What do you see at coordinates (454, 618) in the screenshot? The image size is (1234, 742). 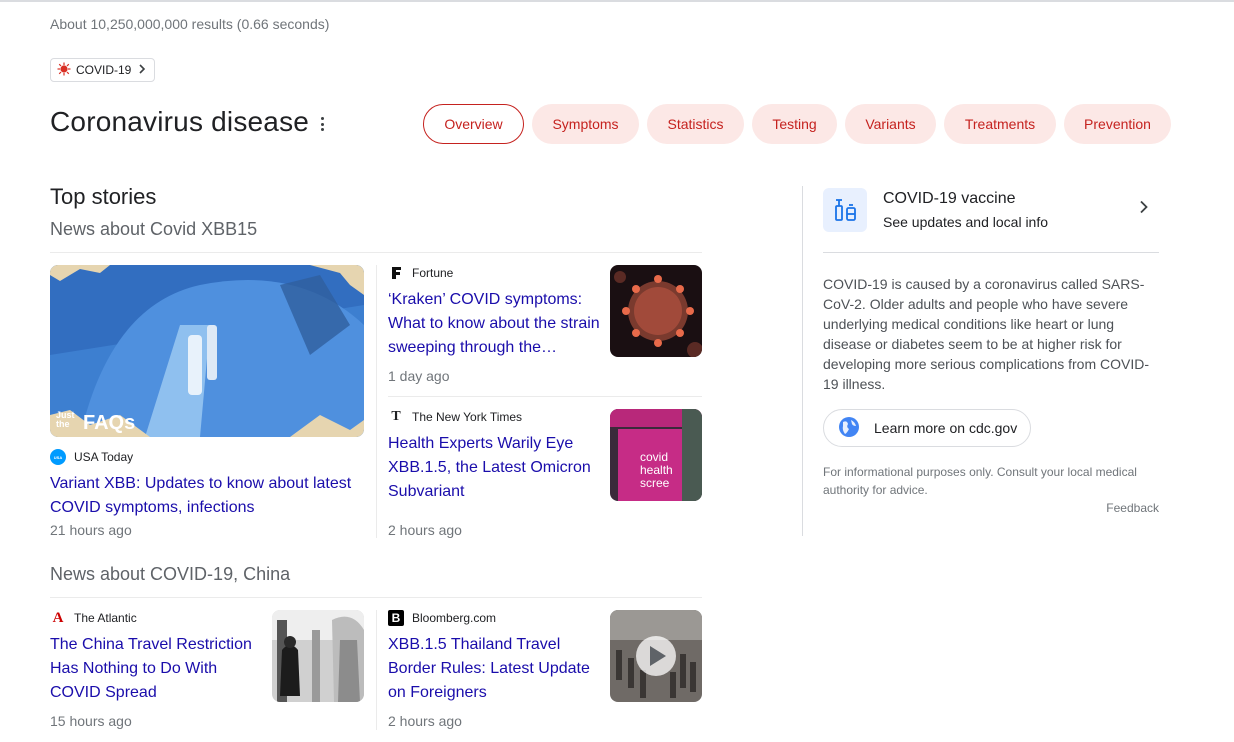 I see `source-name: Bloomberg.com` at bounding box center [454, 618].